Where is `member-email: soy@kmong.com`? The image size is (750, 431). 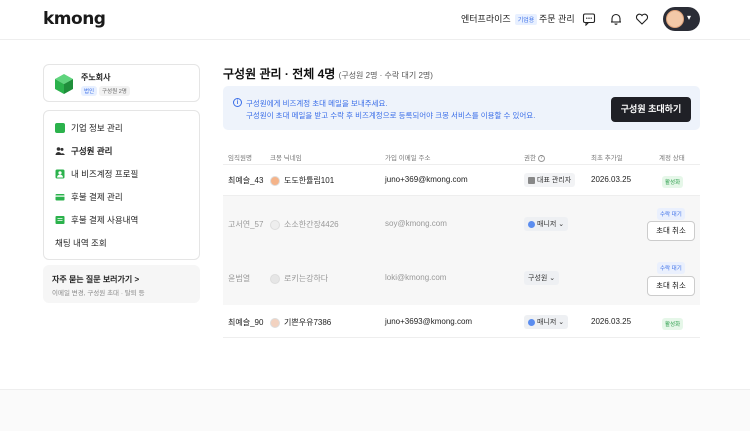
member-email: soy@kmong.com is located at coordinates (416, 223).